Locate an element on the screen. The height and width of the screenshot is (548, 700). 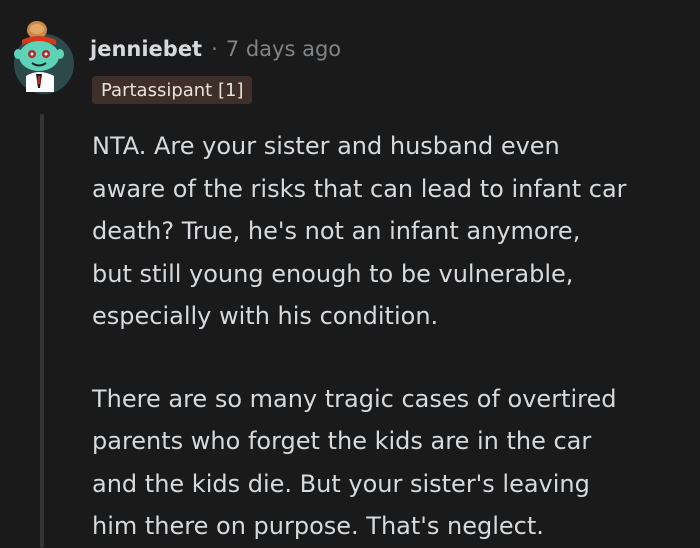
comment-meta: jenniebet · 7 days ago is located at coordinates (215, 49).